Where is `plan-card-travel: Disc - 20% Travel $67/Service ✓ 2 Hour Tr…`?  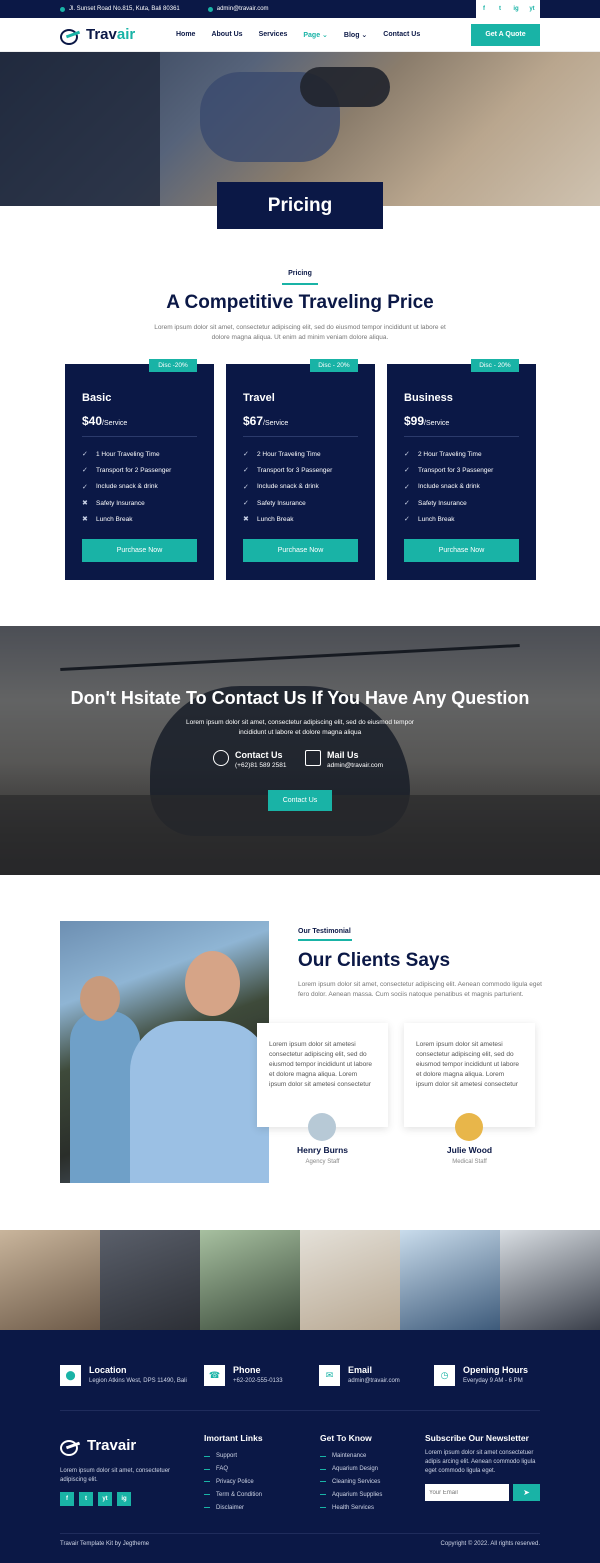
plan-card-travel: Disc - 20% Travel $67/Service ✓ 2 Hour Tr… is located at coordinates (300, 469).